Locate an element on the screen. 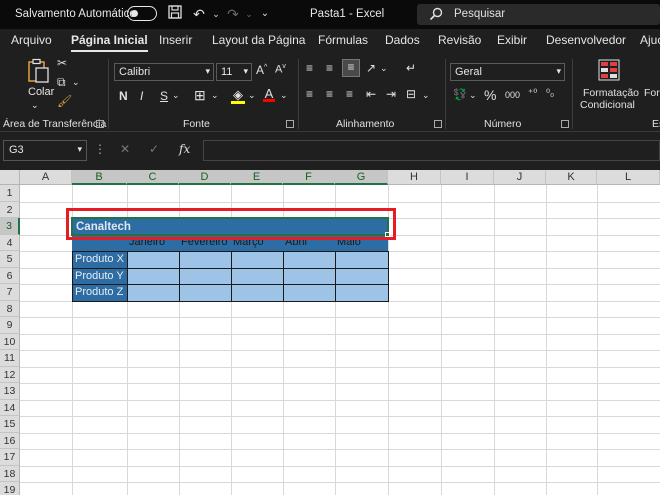 The image size is (660, 495). table-row-label: Produto X is located at coordinates (100, 260).